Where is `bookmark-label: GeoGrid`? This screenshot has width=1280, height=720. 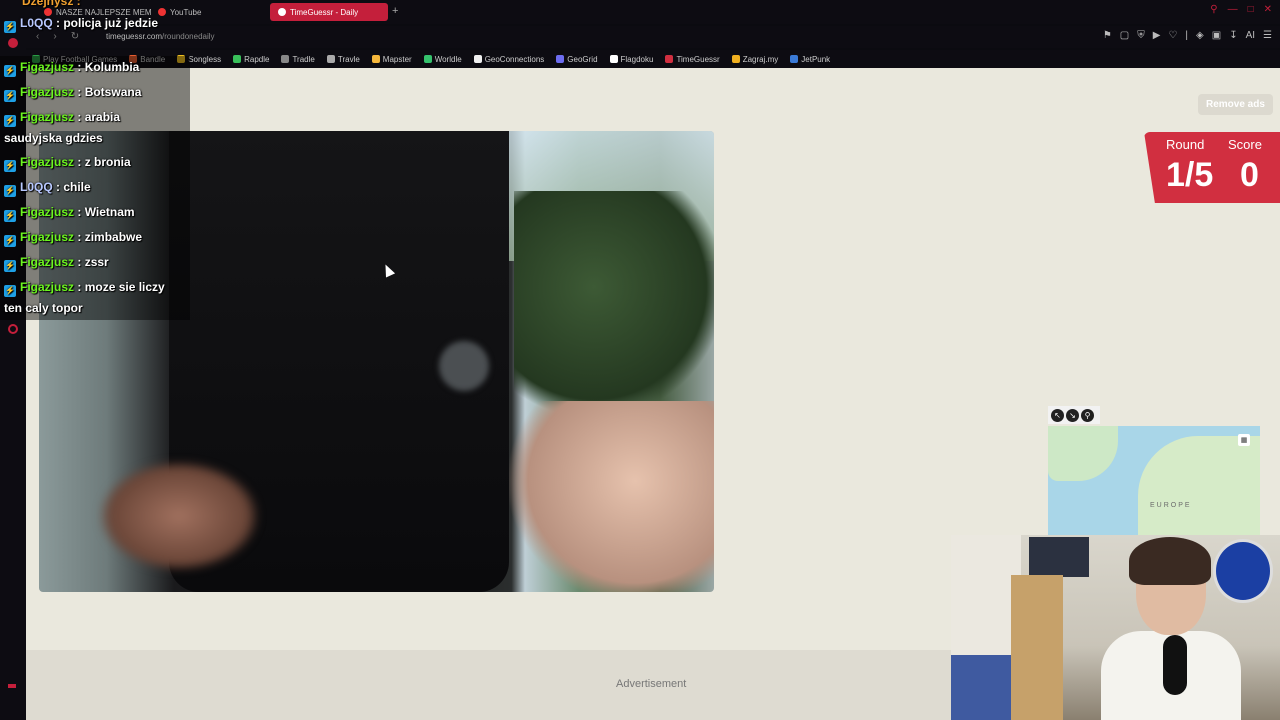
bookmark-label: GeoGrid is located at coordinates (582, 59).